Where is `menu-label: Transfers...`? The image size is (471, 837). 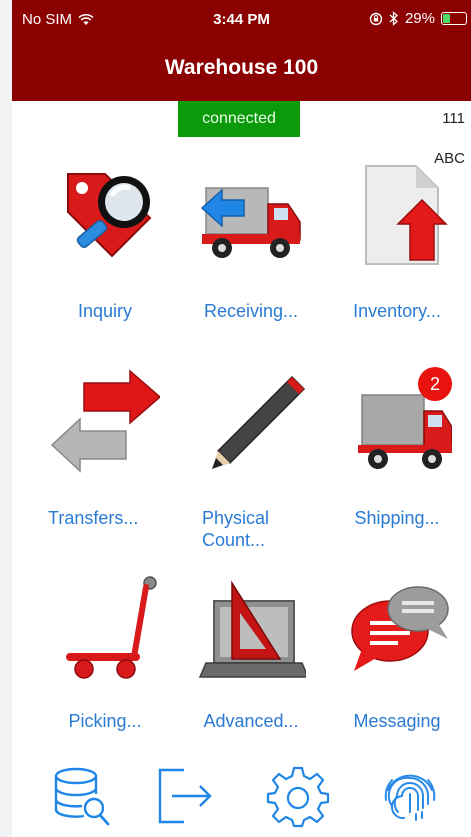 menu-label: Transfers... is located at coordinates (93, 518).